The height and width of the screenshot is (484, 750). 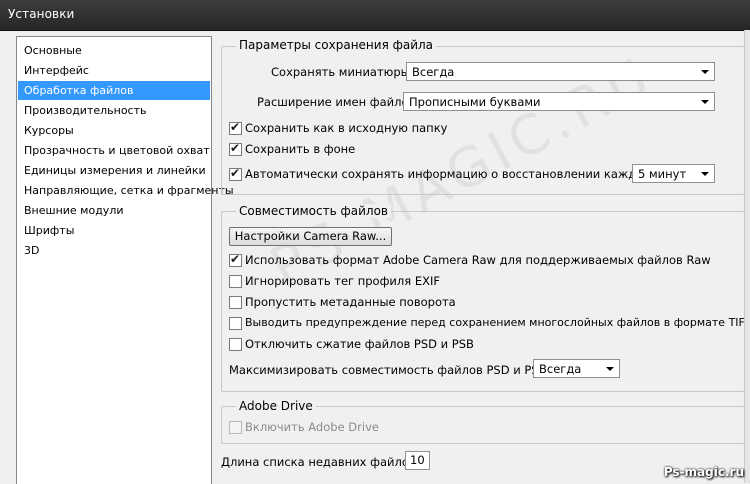 What do you see at coordinates (417, 460) in the screenshot?
I see `recent-files-input: 10` at bounding box center [417, 460].